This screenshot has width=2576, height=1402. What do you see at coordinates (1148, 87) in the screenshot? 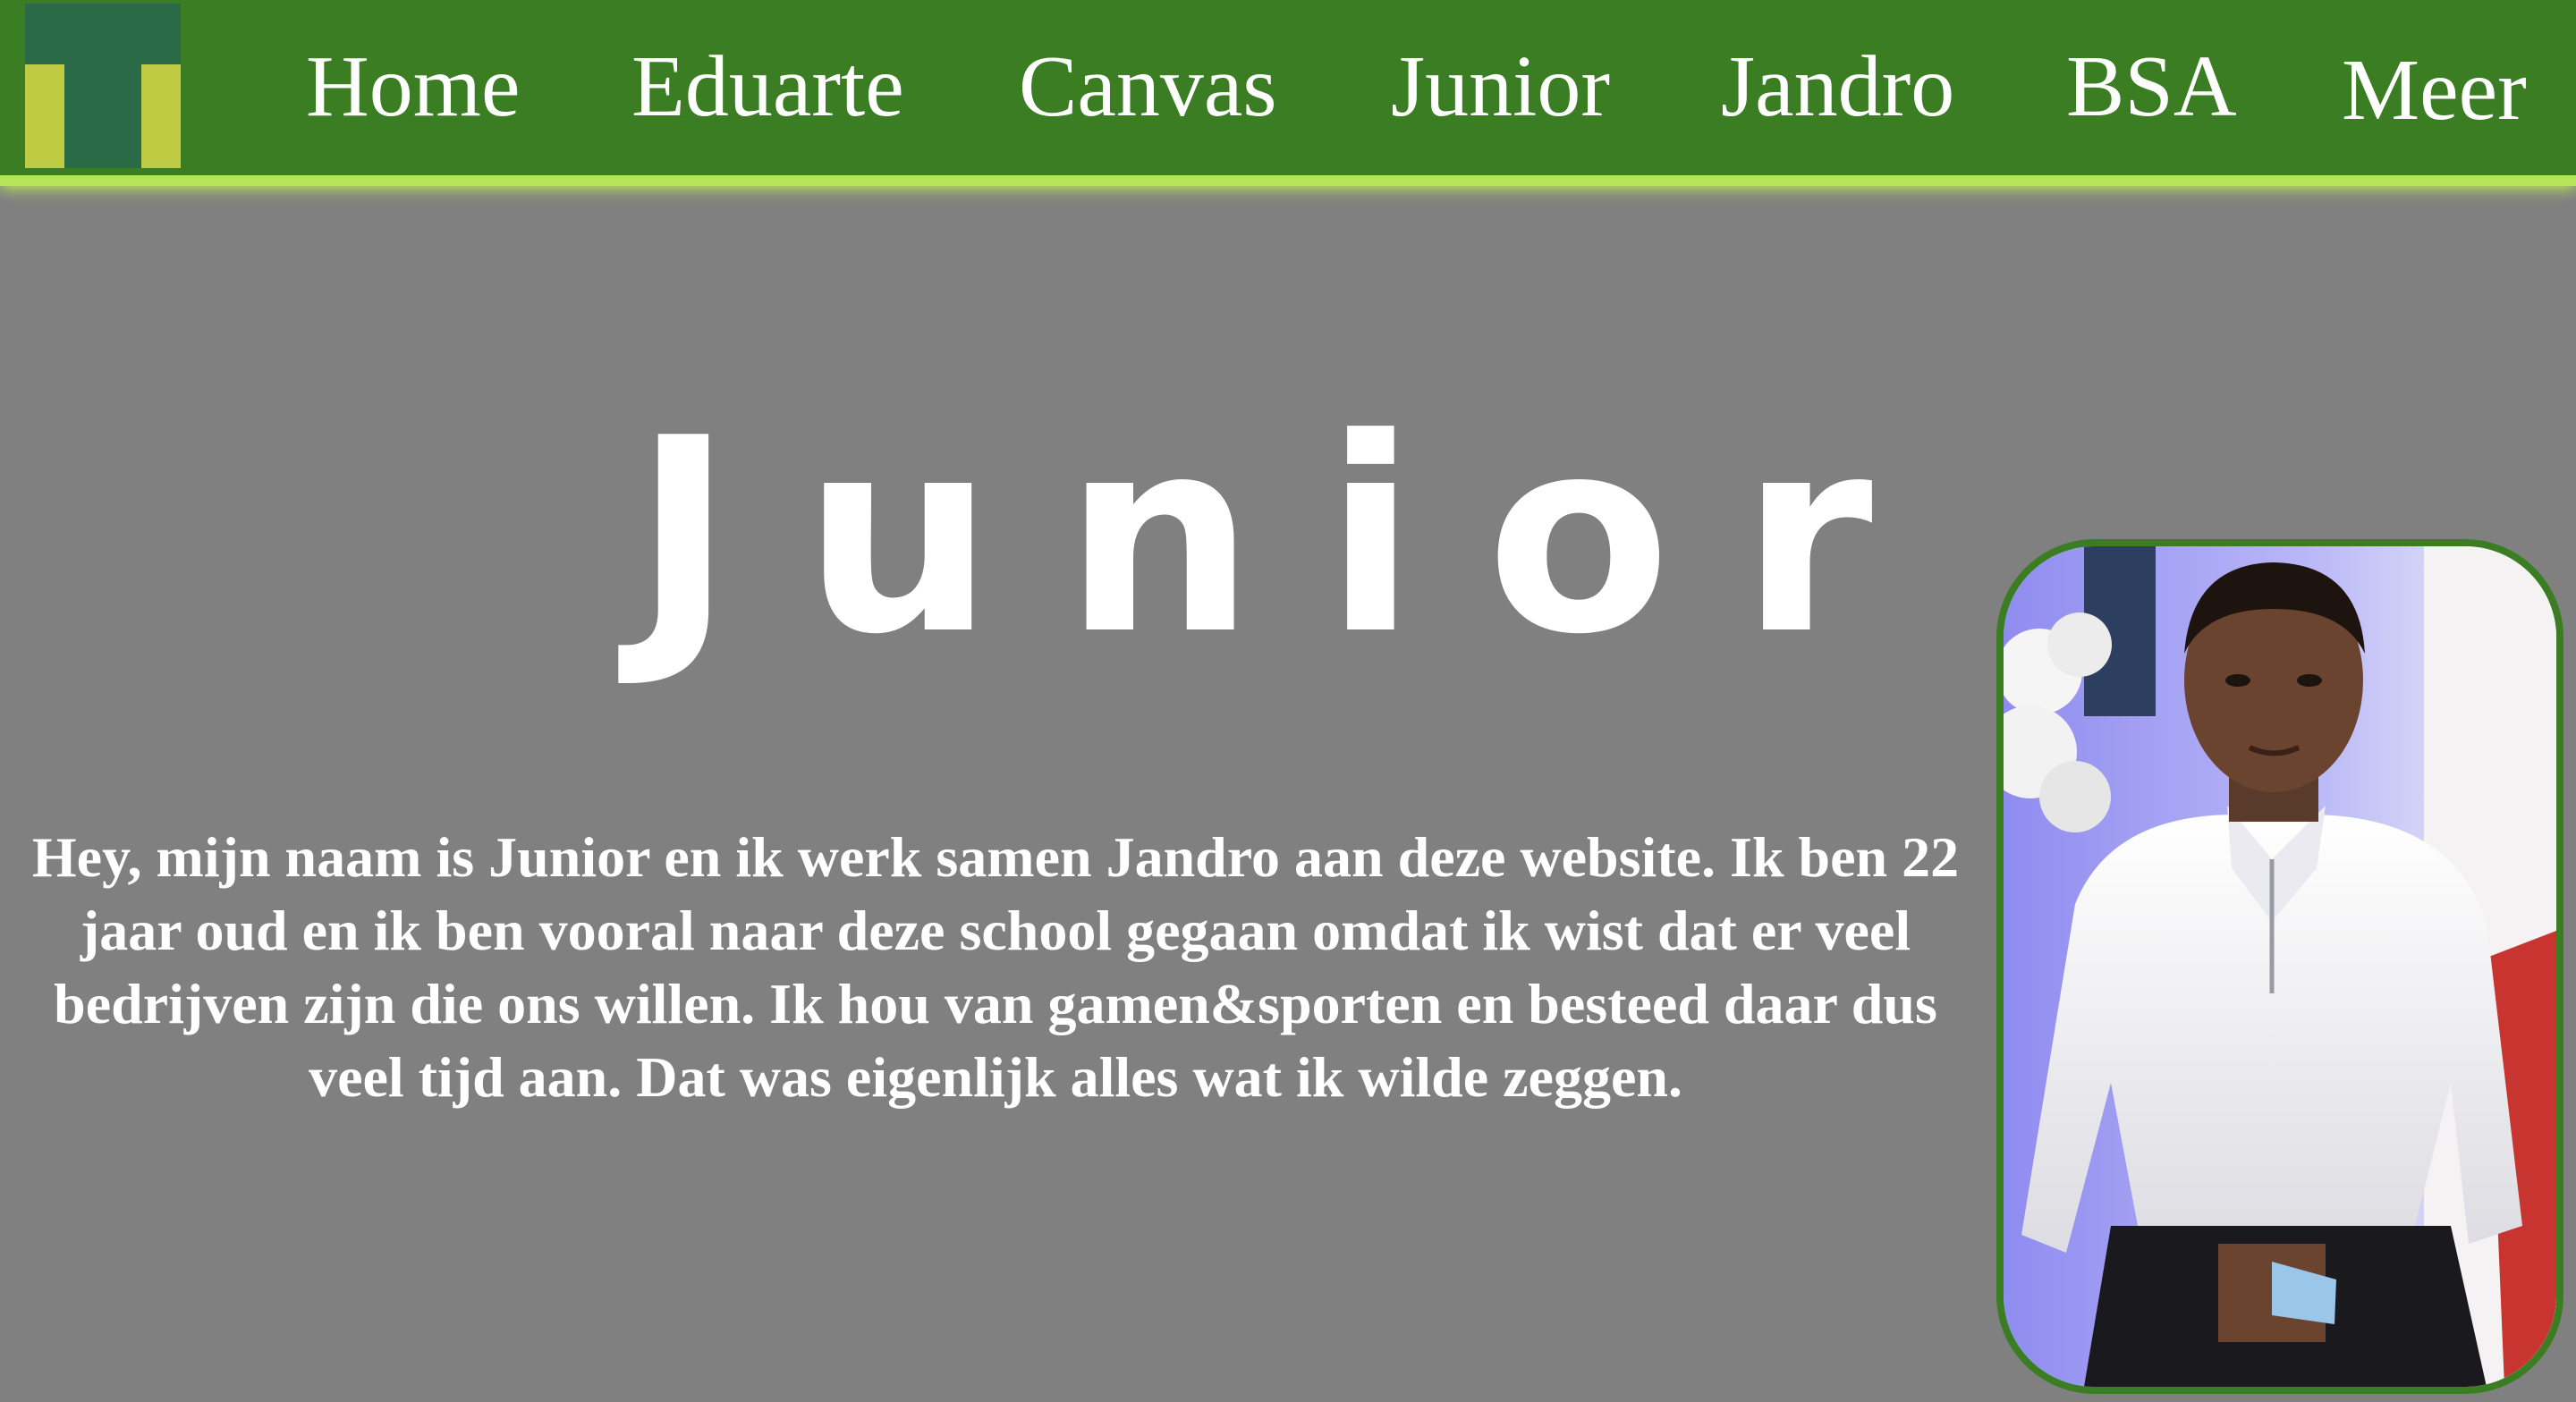
I see `nav-canvas: Canvas` at bounding box center [1148, 87].